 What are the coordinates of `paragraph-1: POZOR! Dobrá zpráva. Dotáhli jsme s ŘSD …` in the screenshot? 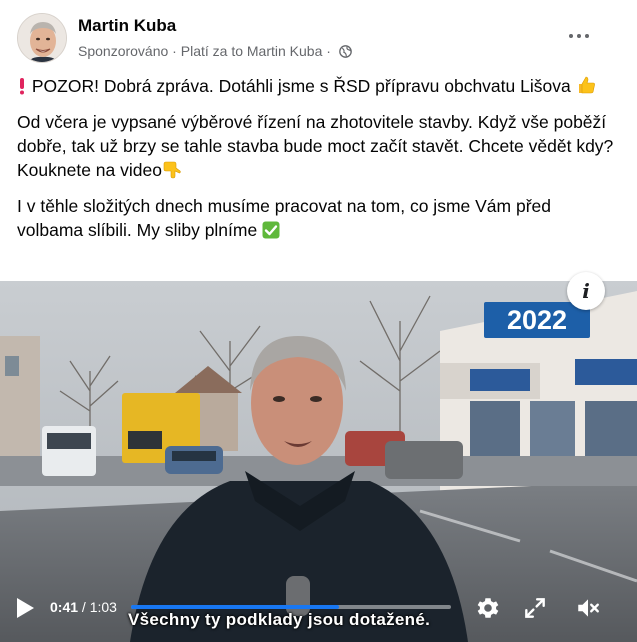 It's located at (317, 87).